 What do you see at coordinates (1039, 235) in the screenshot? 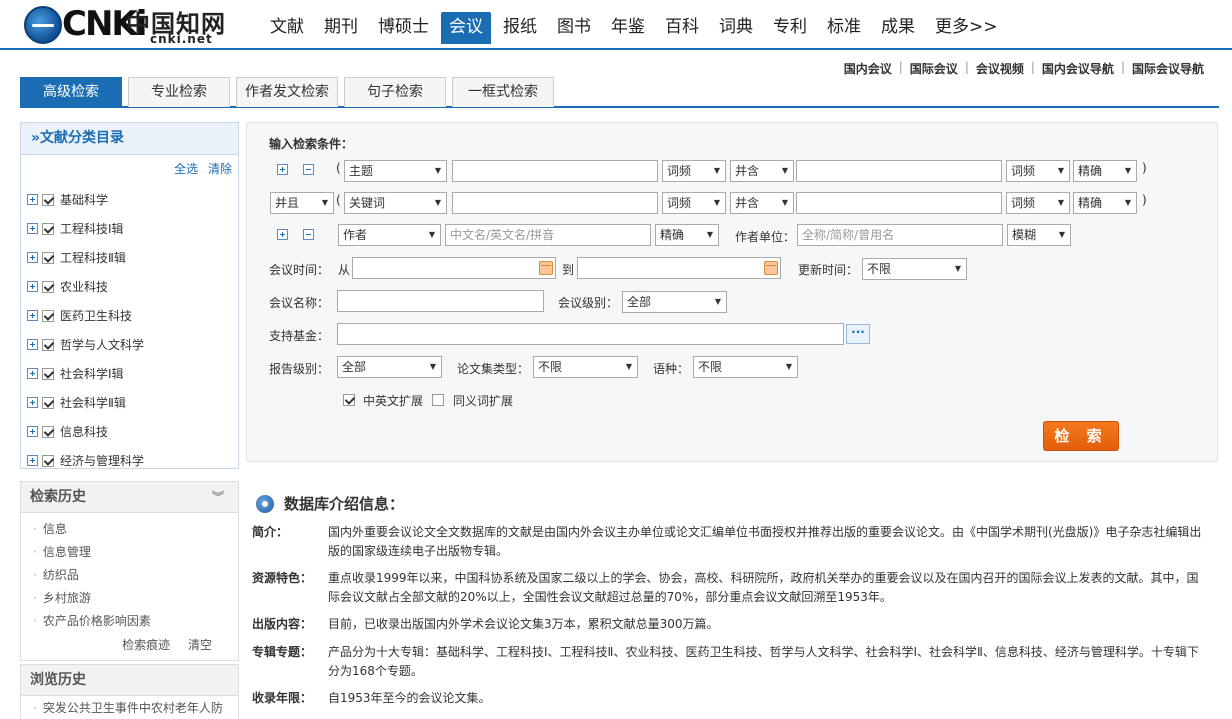
I see `unit-match-select: 模糊` at bounding box center [1039, 235].